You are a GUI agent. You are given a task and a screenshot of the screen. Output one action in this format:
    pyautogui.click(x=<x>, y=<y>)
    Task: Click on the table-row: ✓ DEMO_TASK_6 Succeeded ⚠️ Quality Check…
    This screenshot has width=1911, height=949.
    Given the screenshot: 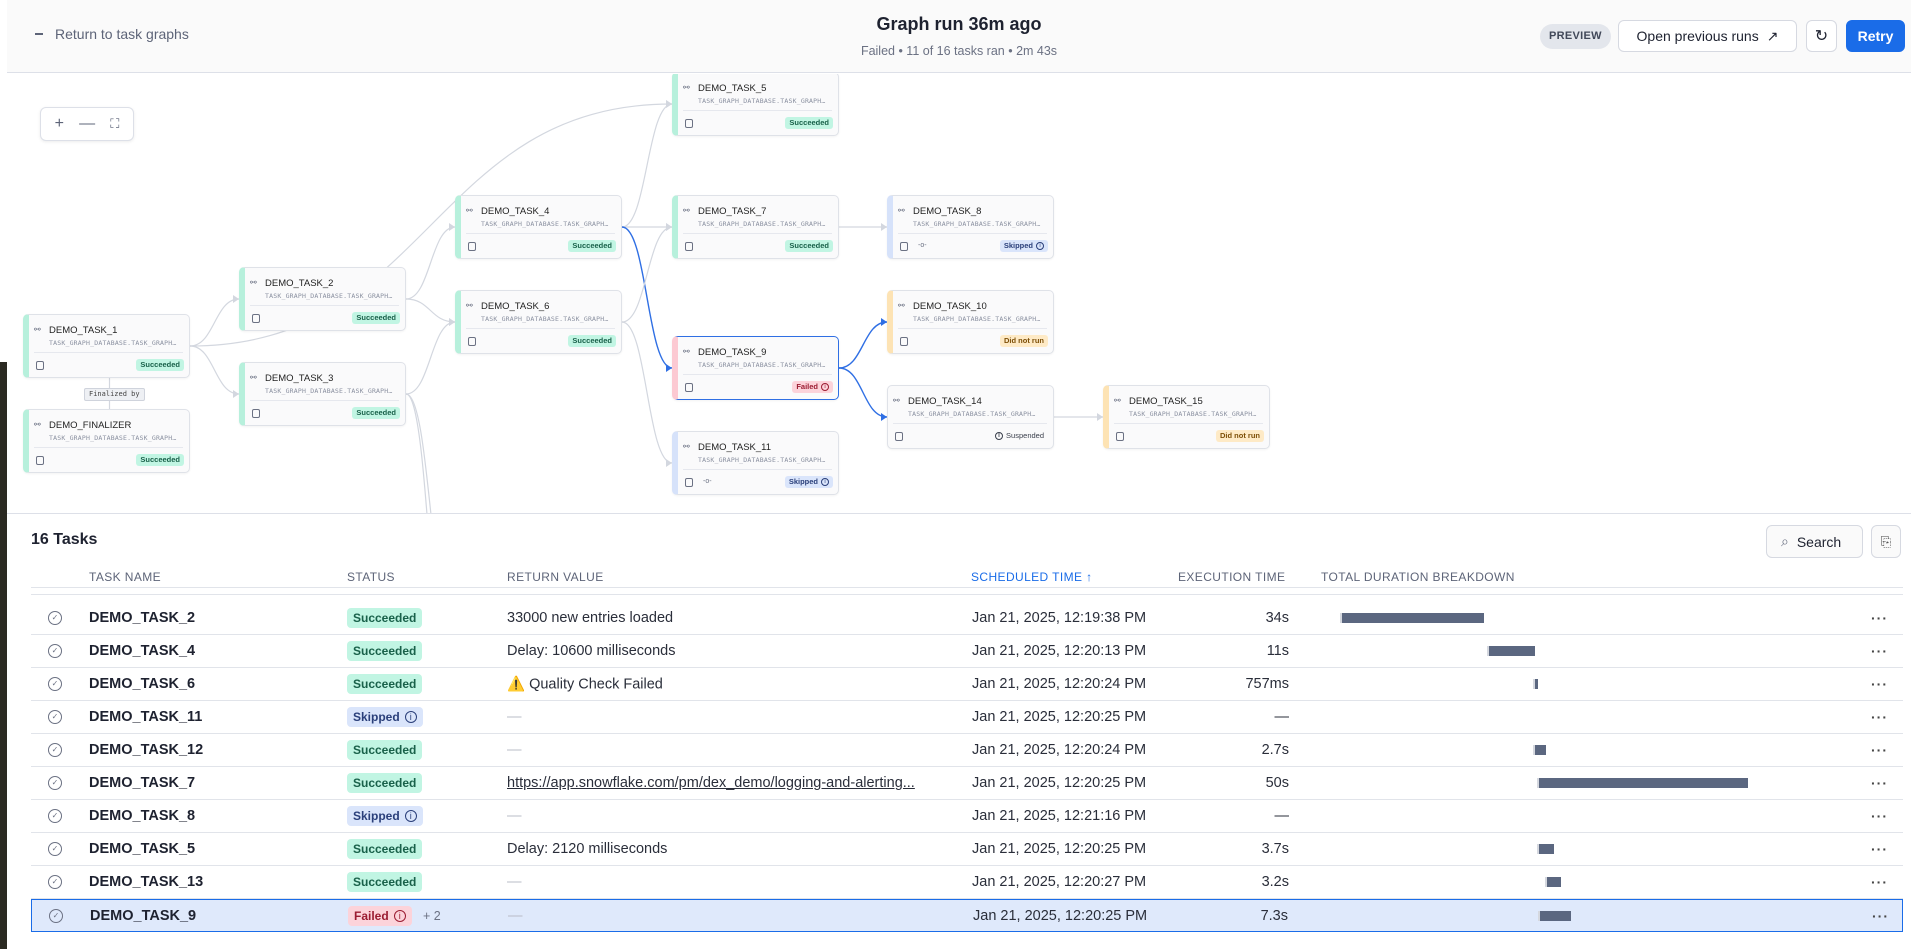 What is the action you would take?
    pyautogui.click(x=967, y=684)
    